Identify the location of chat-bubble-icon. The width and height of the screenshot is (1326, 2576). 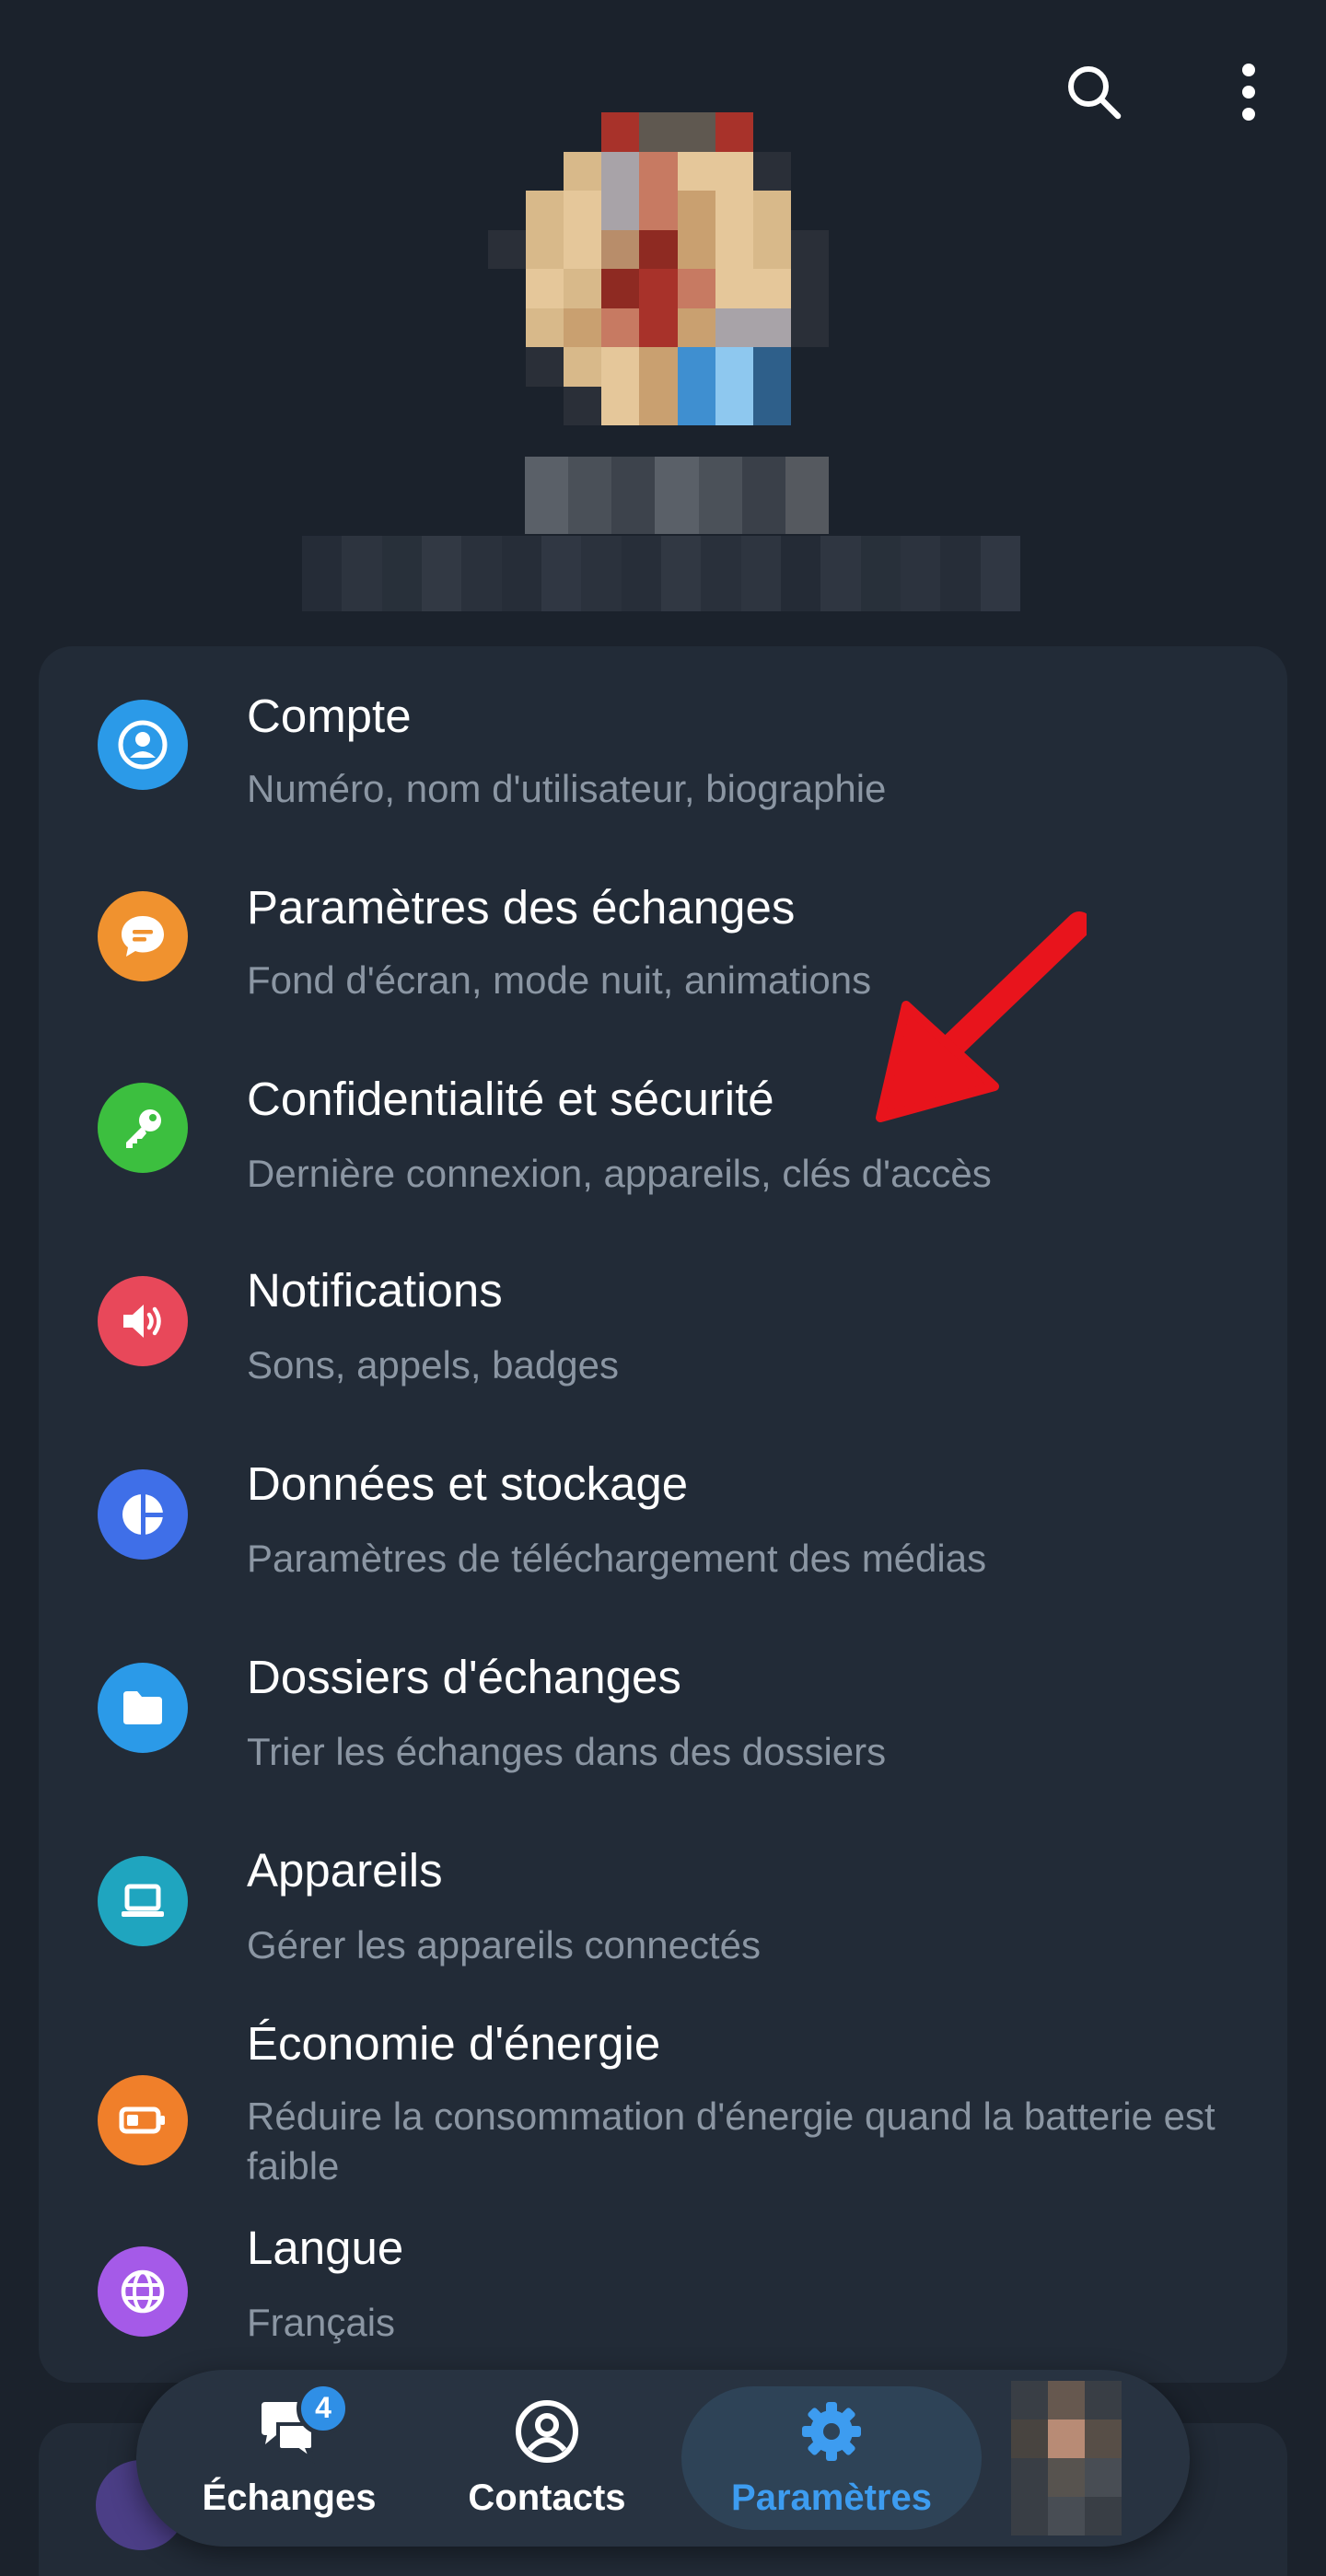
(143, 936).